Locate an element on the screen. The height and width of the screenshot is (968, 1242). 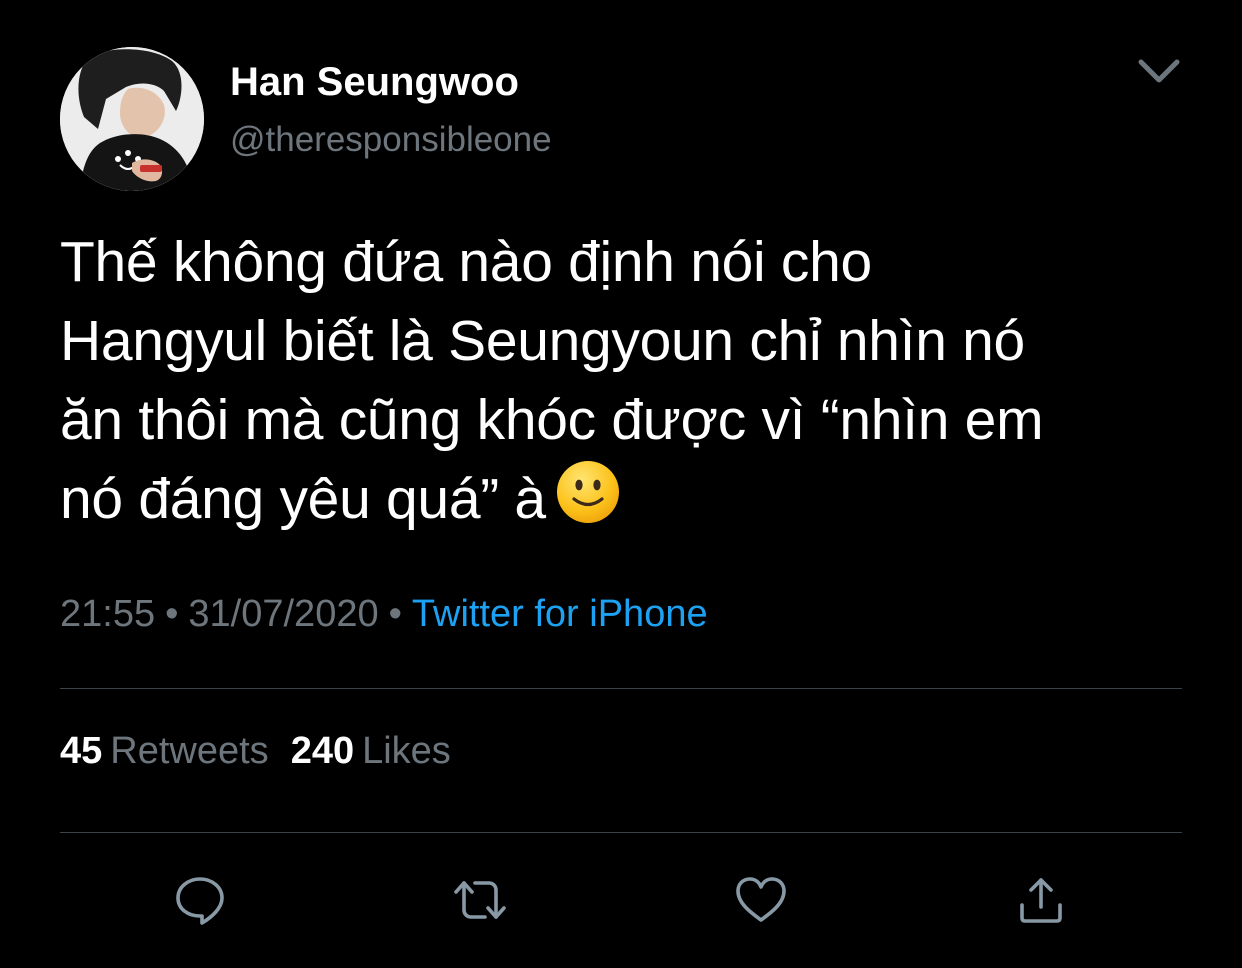
reply-button is located at coordinates (200, 900).